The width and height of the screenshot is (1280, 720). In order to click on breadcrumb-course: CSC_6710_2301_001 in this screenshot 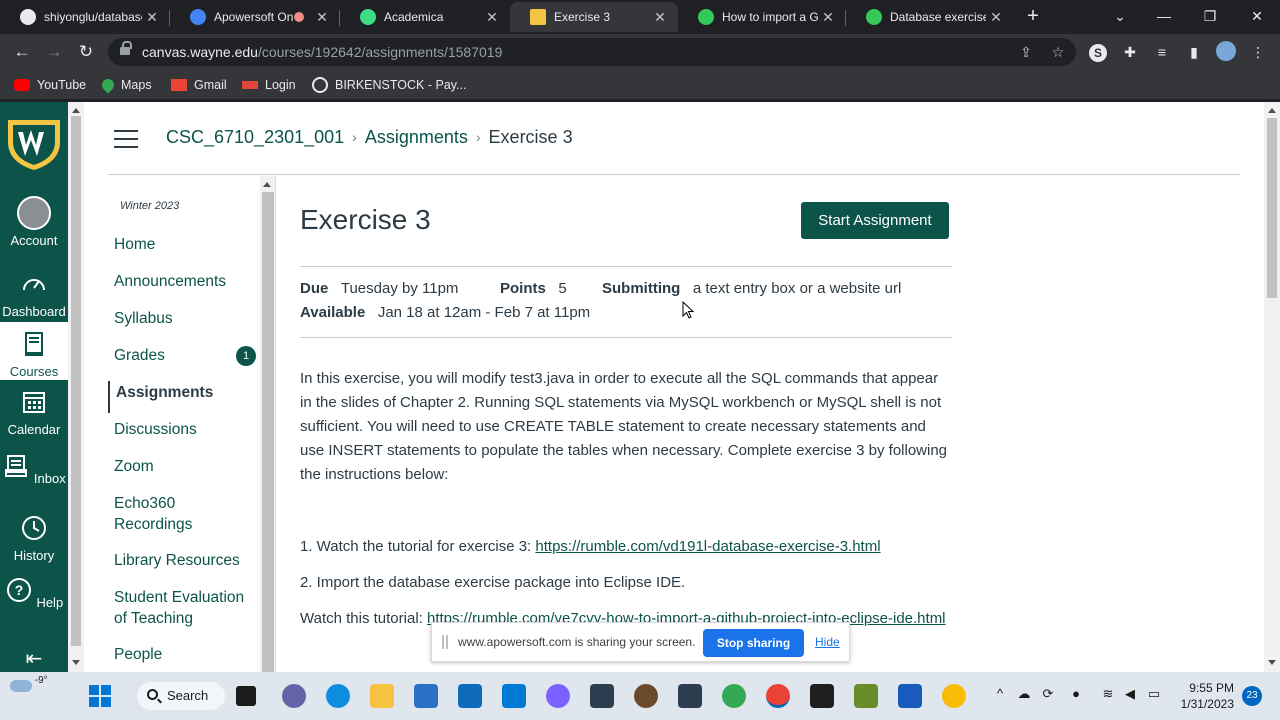, I will do `click(255, 137)`.